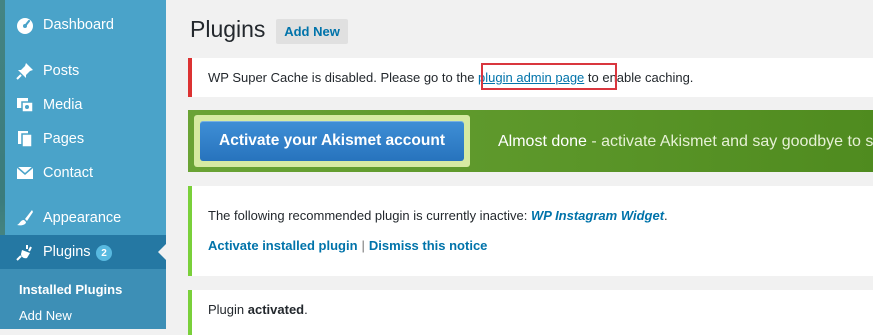  I want to click on plugins-count-badge: 2, so click(104, 253).